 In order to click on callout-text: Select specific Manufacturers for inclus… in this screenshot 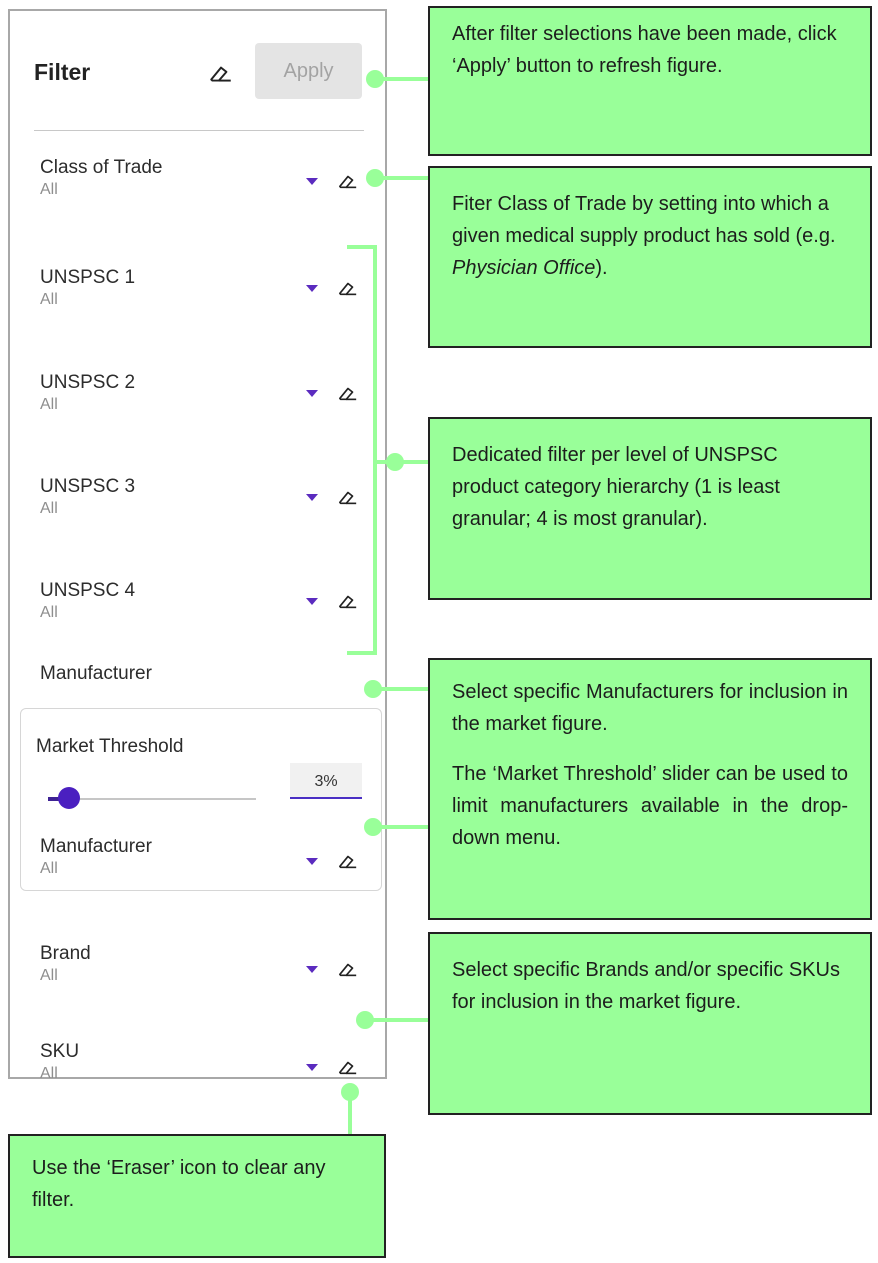, I will do `click(650, 708)`.